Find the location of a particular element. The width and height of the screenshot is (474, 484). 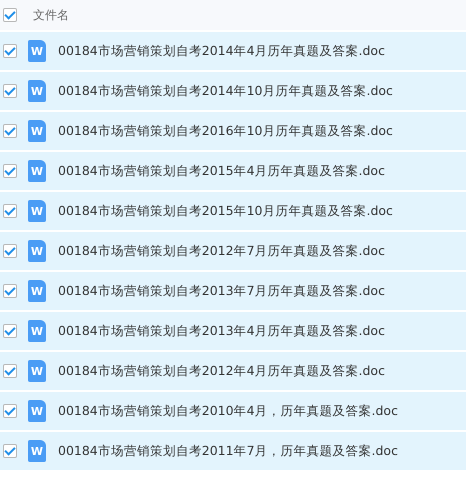

file-row: W 00184市场营销策划自考2010年4月，历年真题及答案.doc is located at coordinates (233, 411).